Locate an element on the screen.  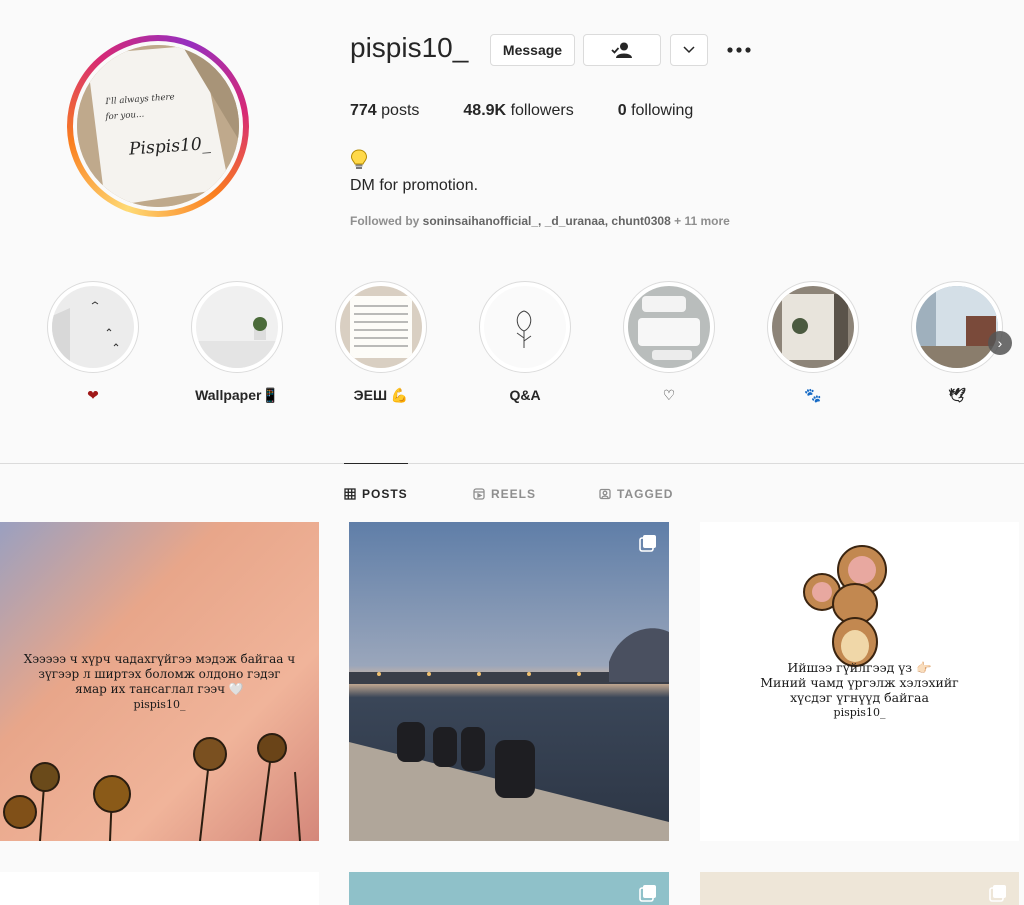
post-river-night is located at coordinates (509, 681).